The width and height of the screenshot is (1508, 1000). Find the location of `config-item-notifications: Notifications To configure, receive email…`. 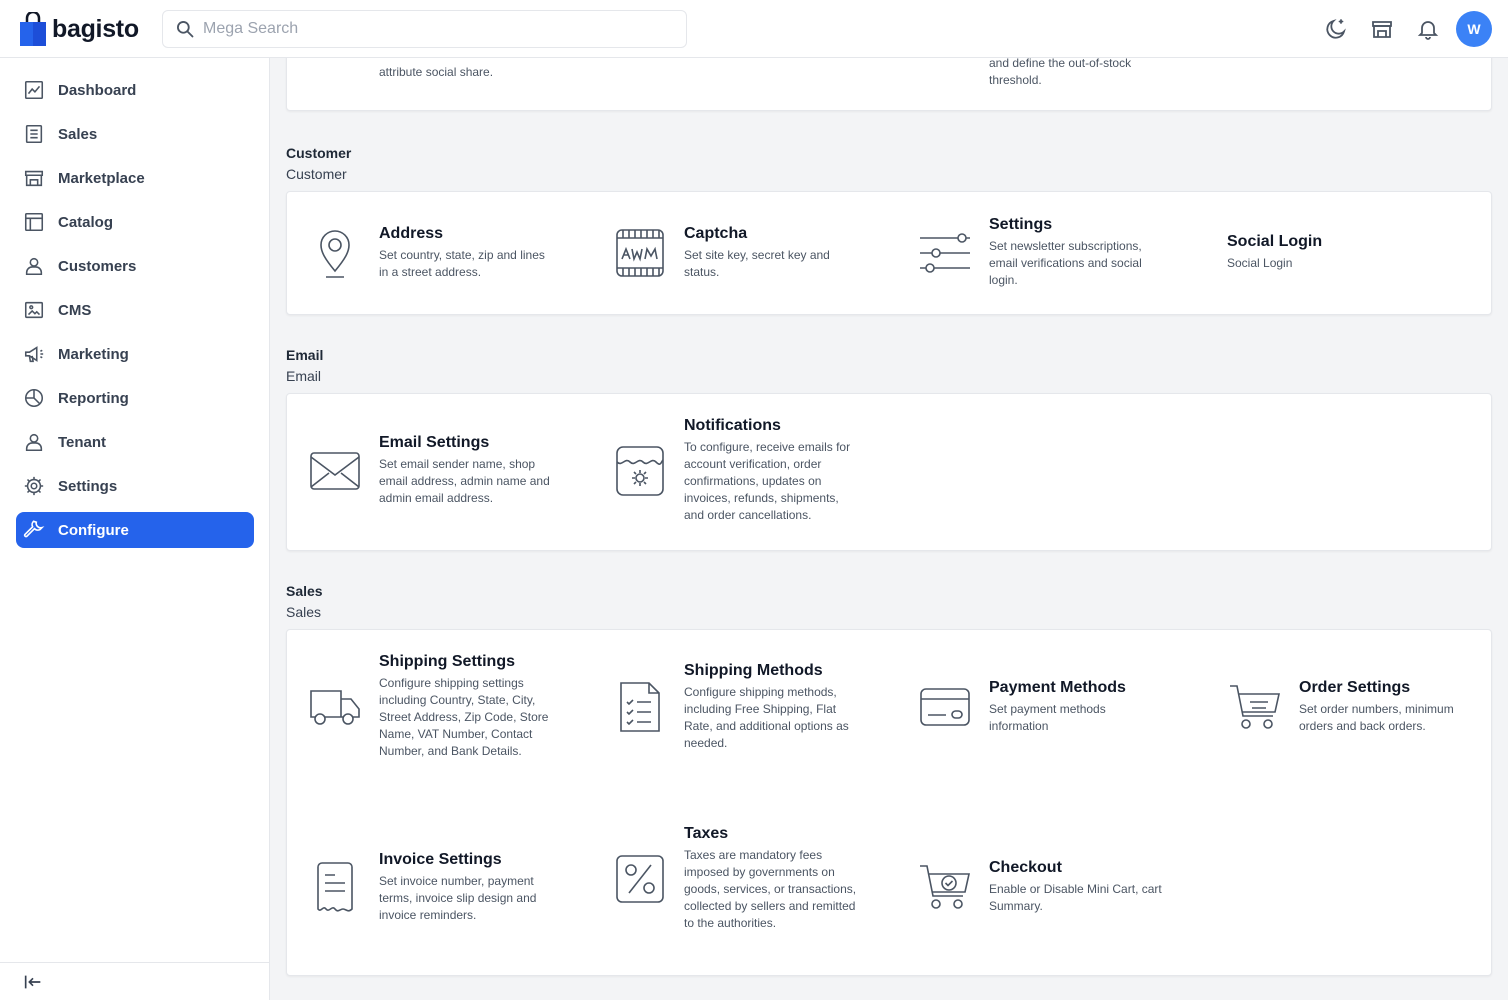

config-item-notifications: Notifications To configure, receive email… is located at coordinates (737, 470).